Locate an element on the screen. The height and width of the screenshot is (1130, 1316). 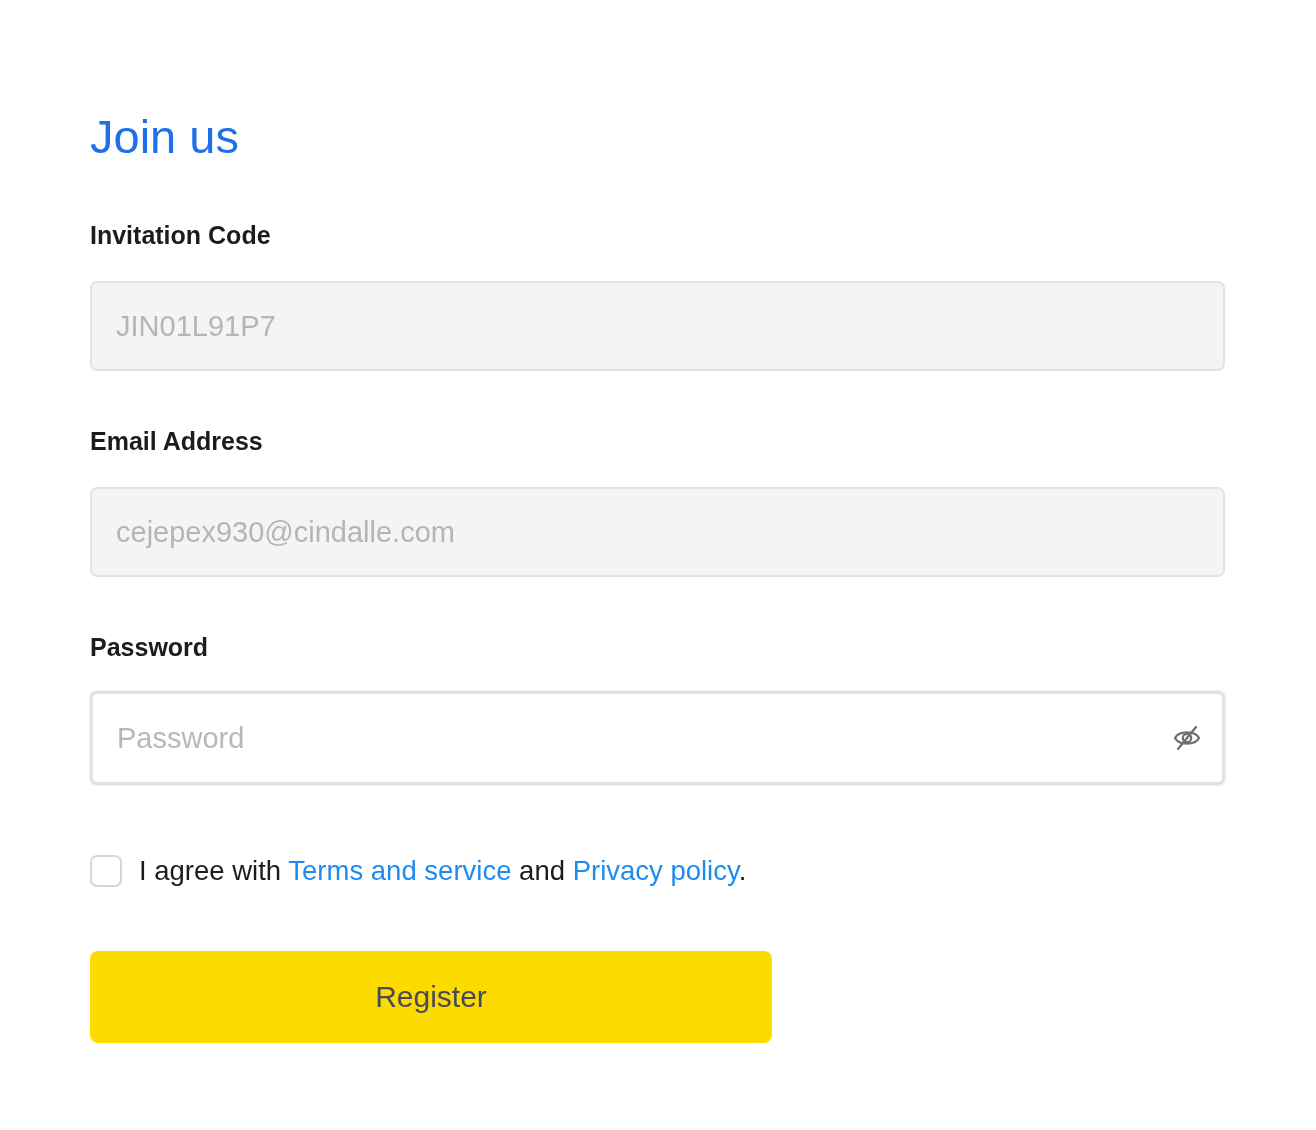
text-link: Terms and service is located at coordinates (400, 870).